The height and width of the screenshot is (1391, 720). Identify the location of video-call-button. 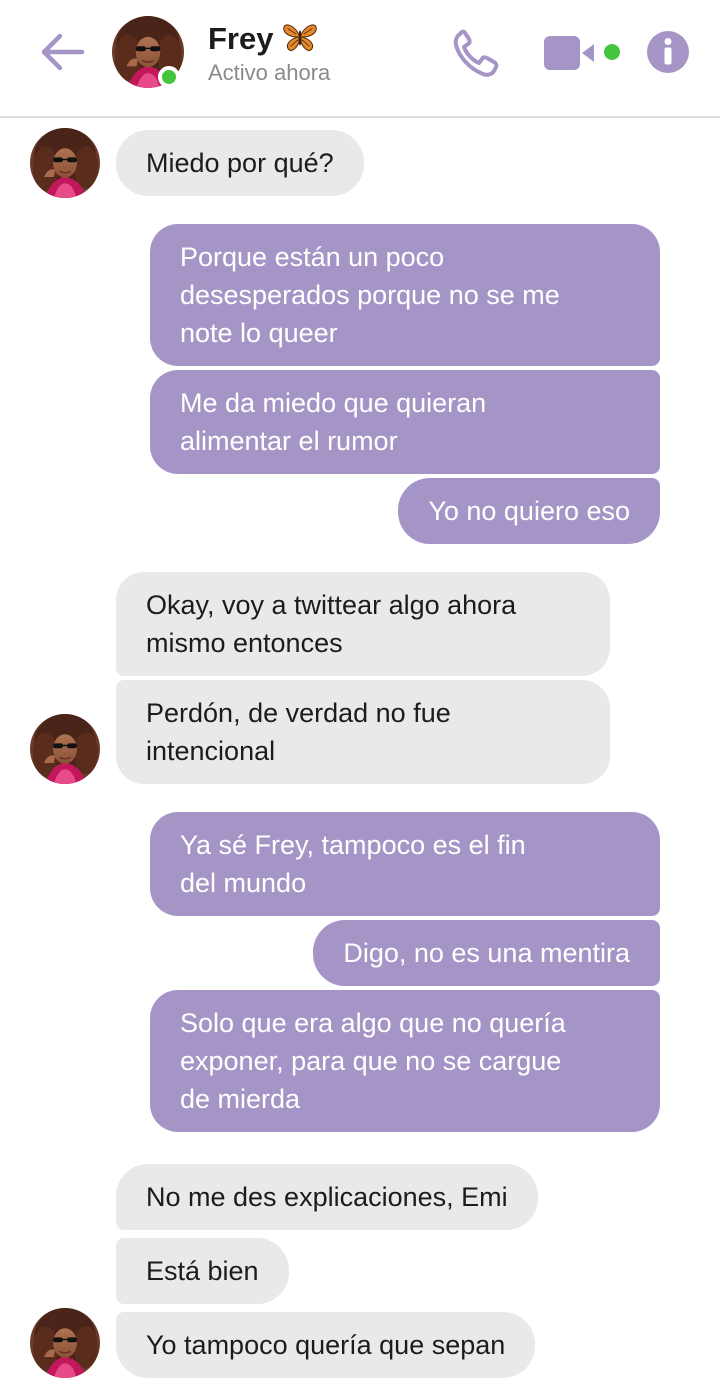
(585, 53).